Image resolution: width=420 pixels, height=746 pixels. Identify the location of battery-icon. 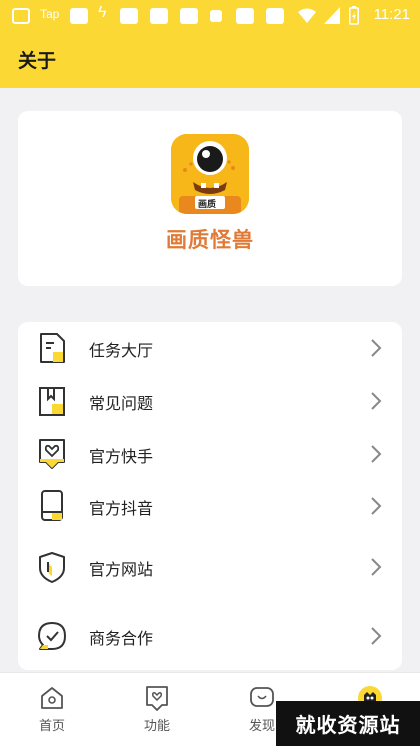
(354, 15).